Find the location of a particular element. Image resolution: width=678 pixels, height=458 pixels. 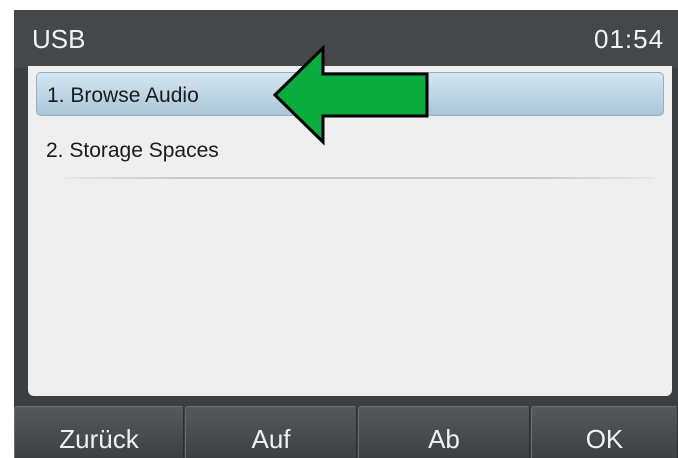

softkey-ok-button: OK is located at coordinates (604, 432).